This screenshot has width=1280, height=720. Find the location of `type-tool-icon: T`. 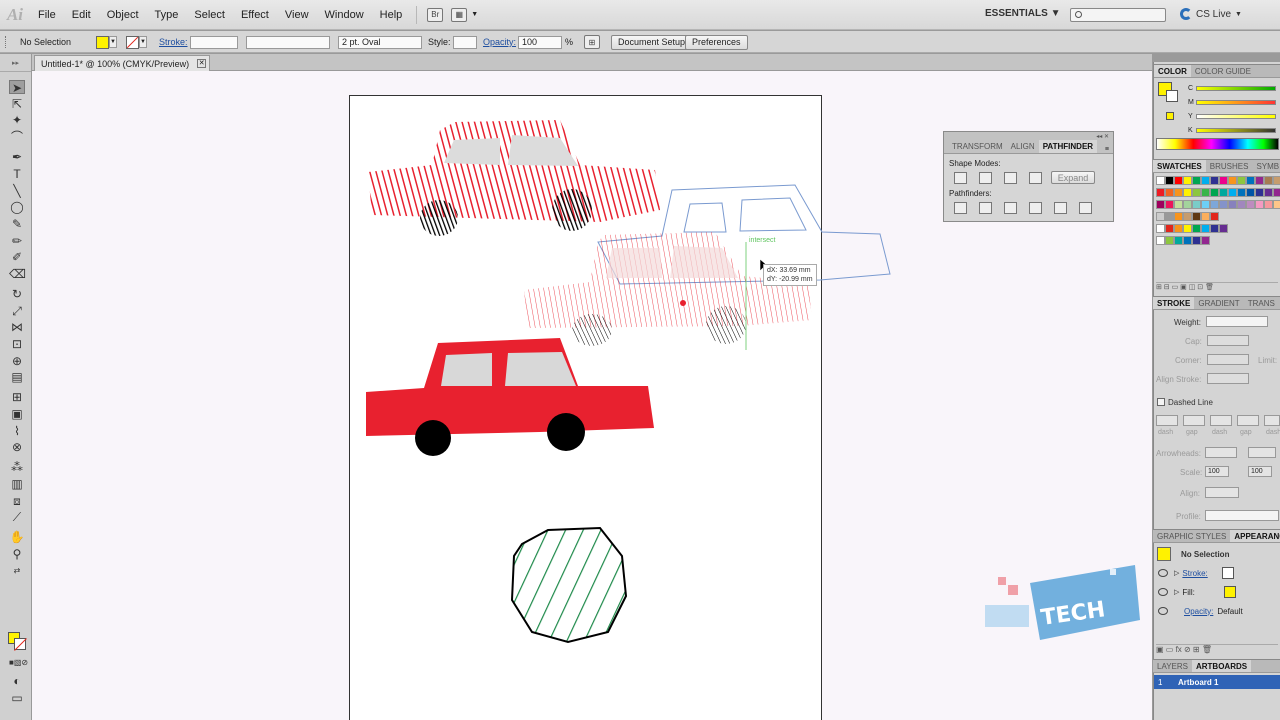

type-tool-icon: T is located at coordinates (17, 174).